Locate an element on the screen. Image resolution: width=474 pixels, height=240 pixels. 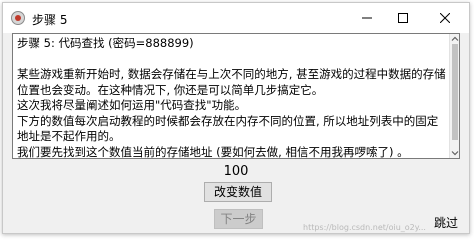
maximize-button is located at coordinates (403, 18).